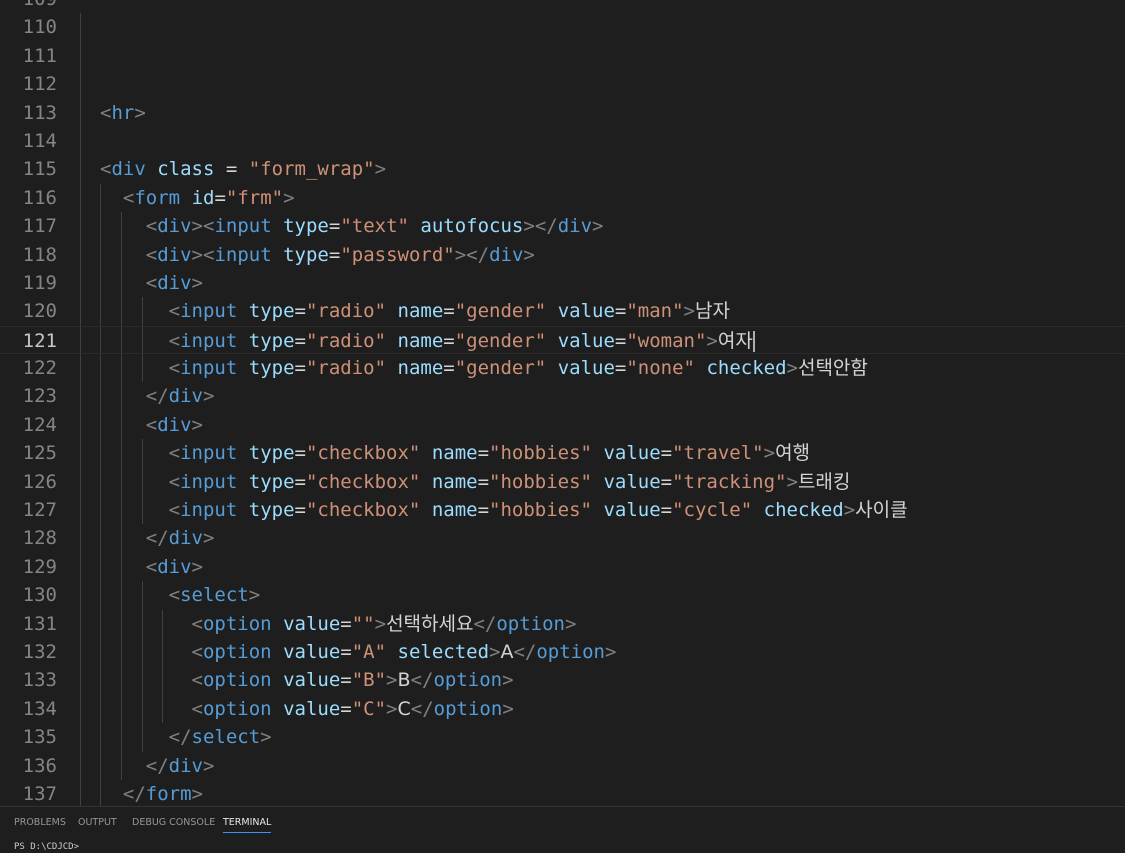 This screenshot has width=1125, height=853. What do you see at coordinates (39, 680) in the screenshot?
I see `line-number: 133` at bounding box center [39, 680].